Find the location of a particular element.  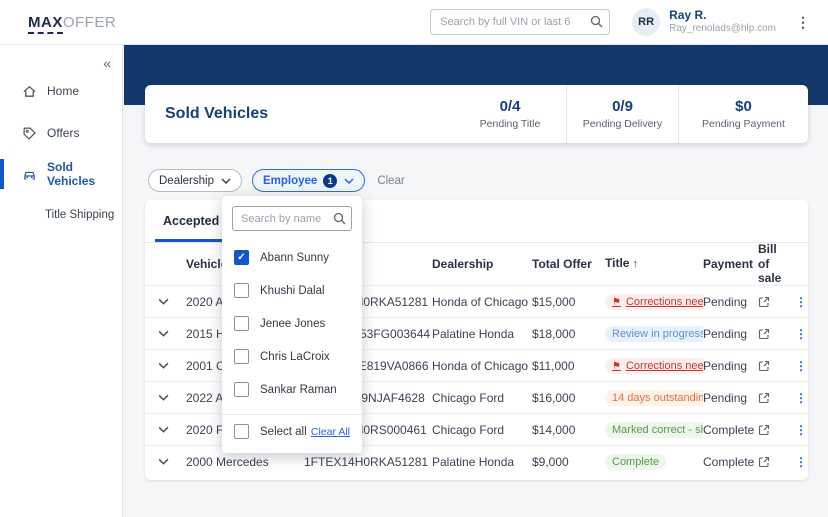

avatar: RR is located at coordinates (646, 22).